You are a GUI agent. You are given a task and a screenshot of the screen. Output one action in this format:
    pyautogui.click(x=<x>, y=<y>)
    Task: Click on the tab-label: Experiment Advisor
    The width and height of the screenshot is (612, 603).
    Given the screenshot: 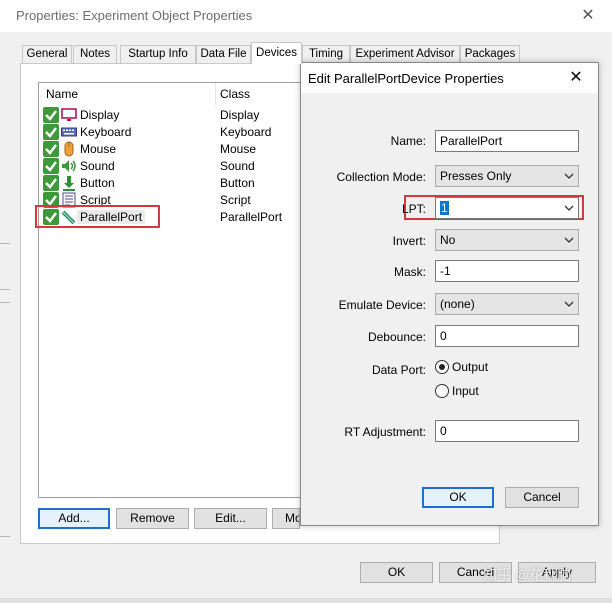 What is the action you would take?
    pyautogui.click(x=405, y=54)
    